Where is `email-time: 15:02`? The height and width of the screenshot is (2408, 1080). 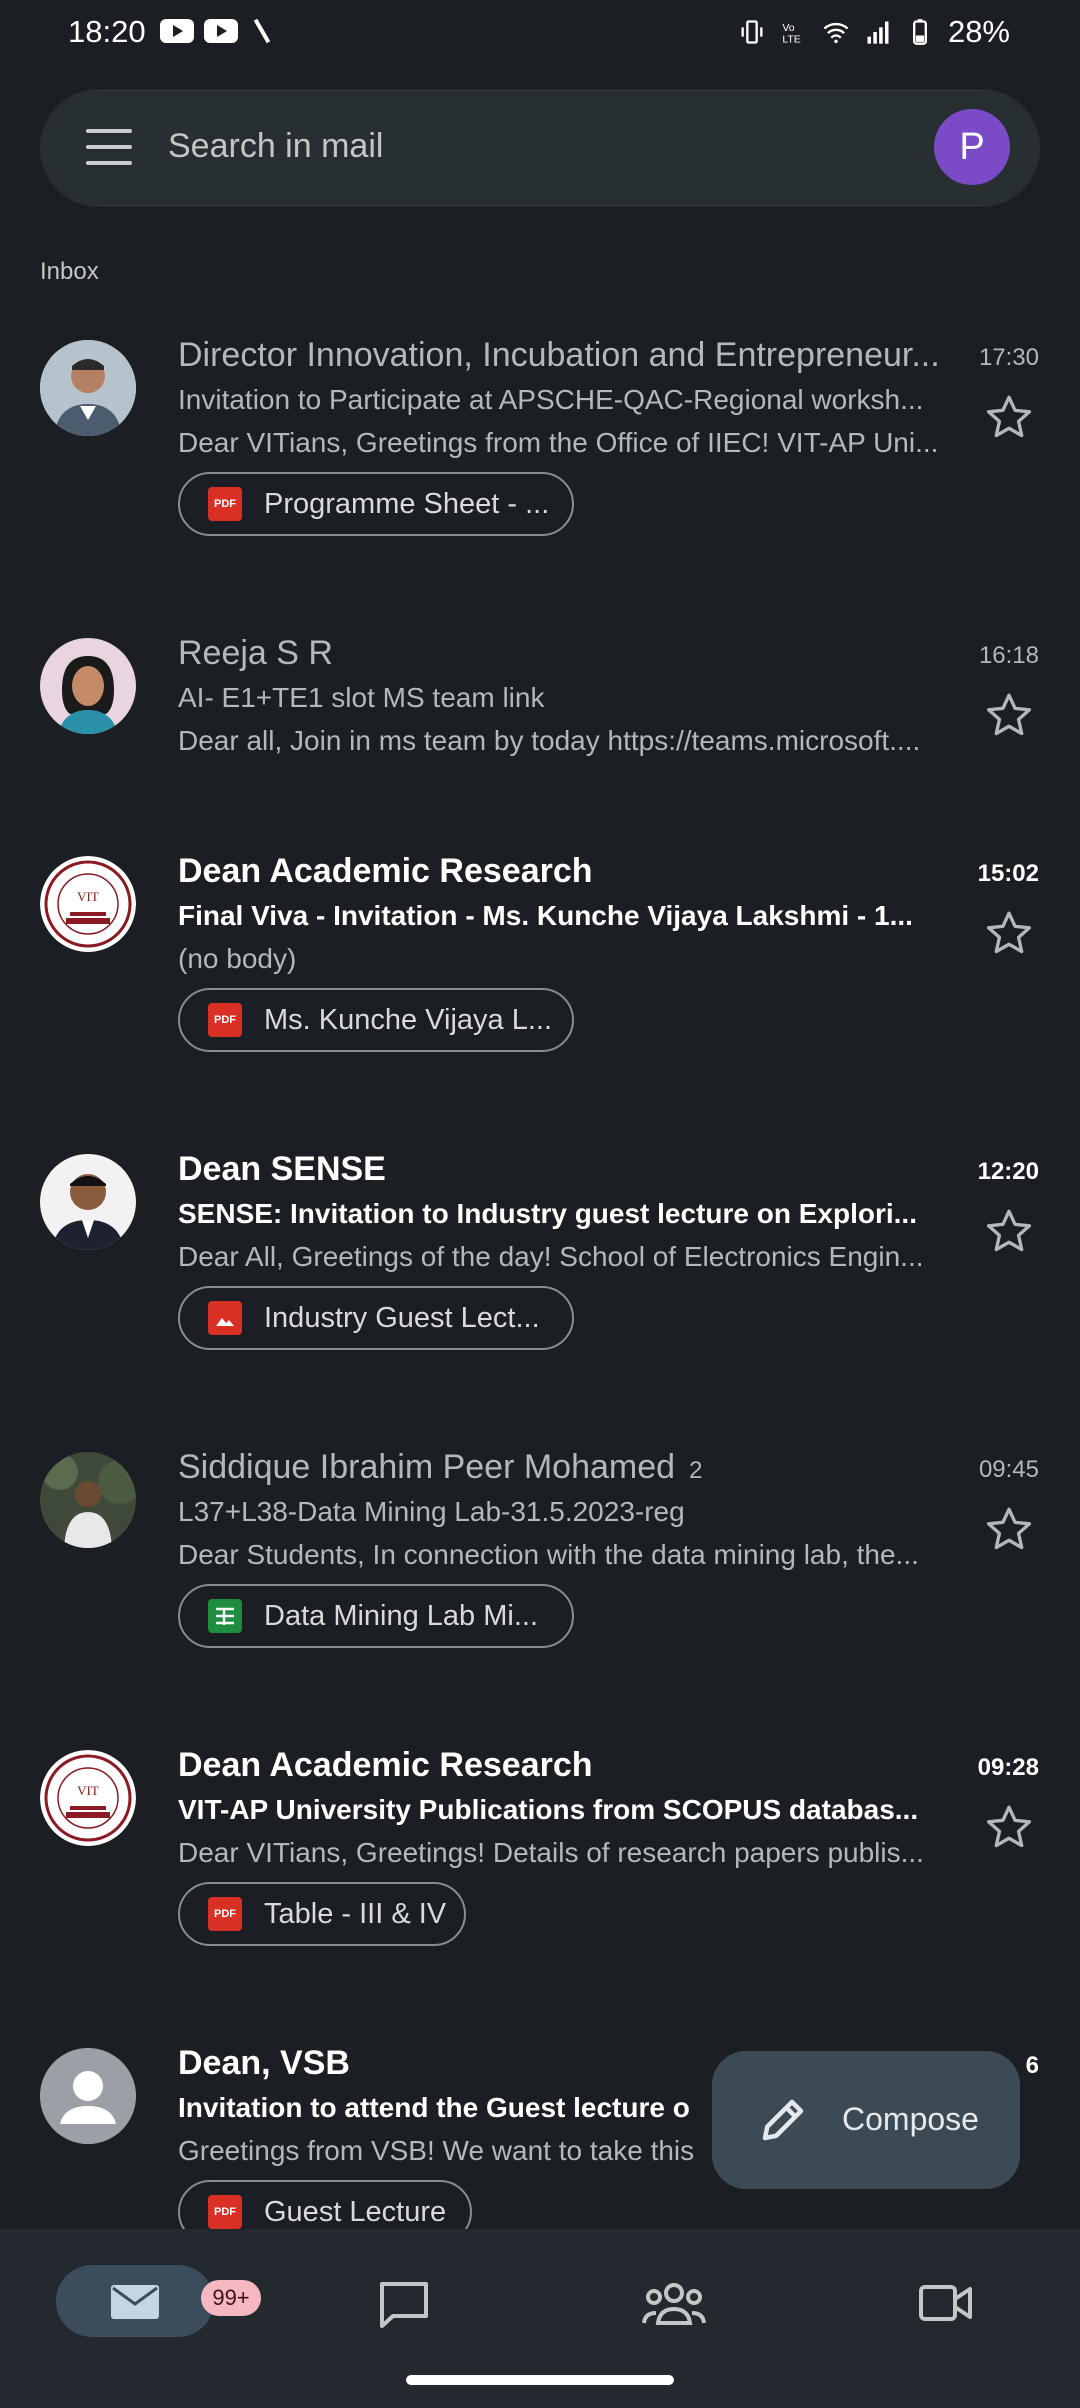 email-time: 15:02 is located at coordinates (1008, 873).